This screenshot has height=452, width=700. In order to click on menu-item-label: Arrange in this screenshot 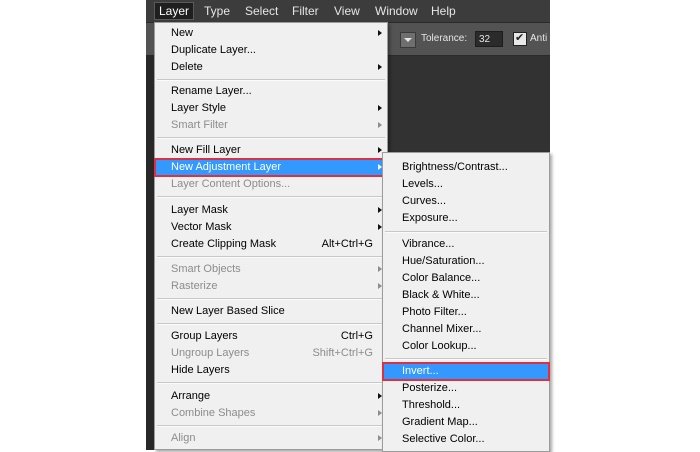, I will do `click(191, 396)`.